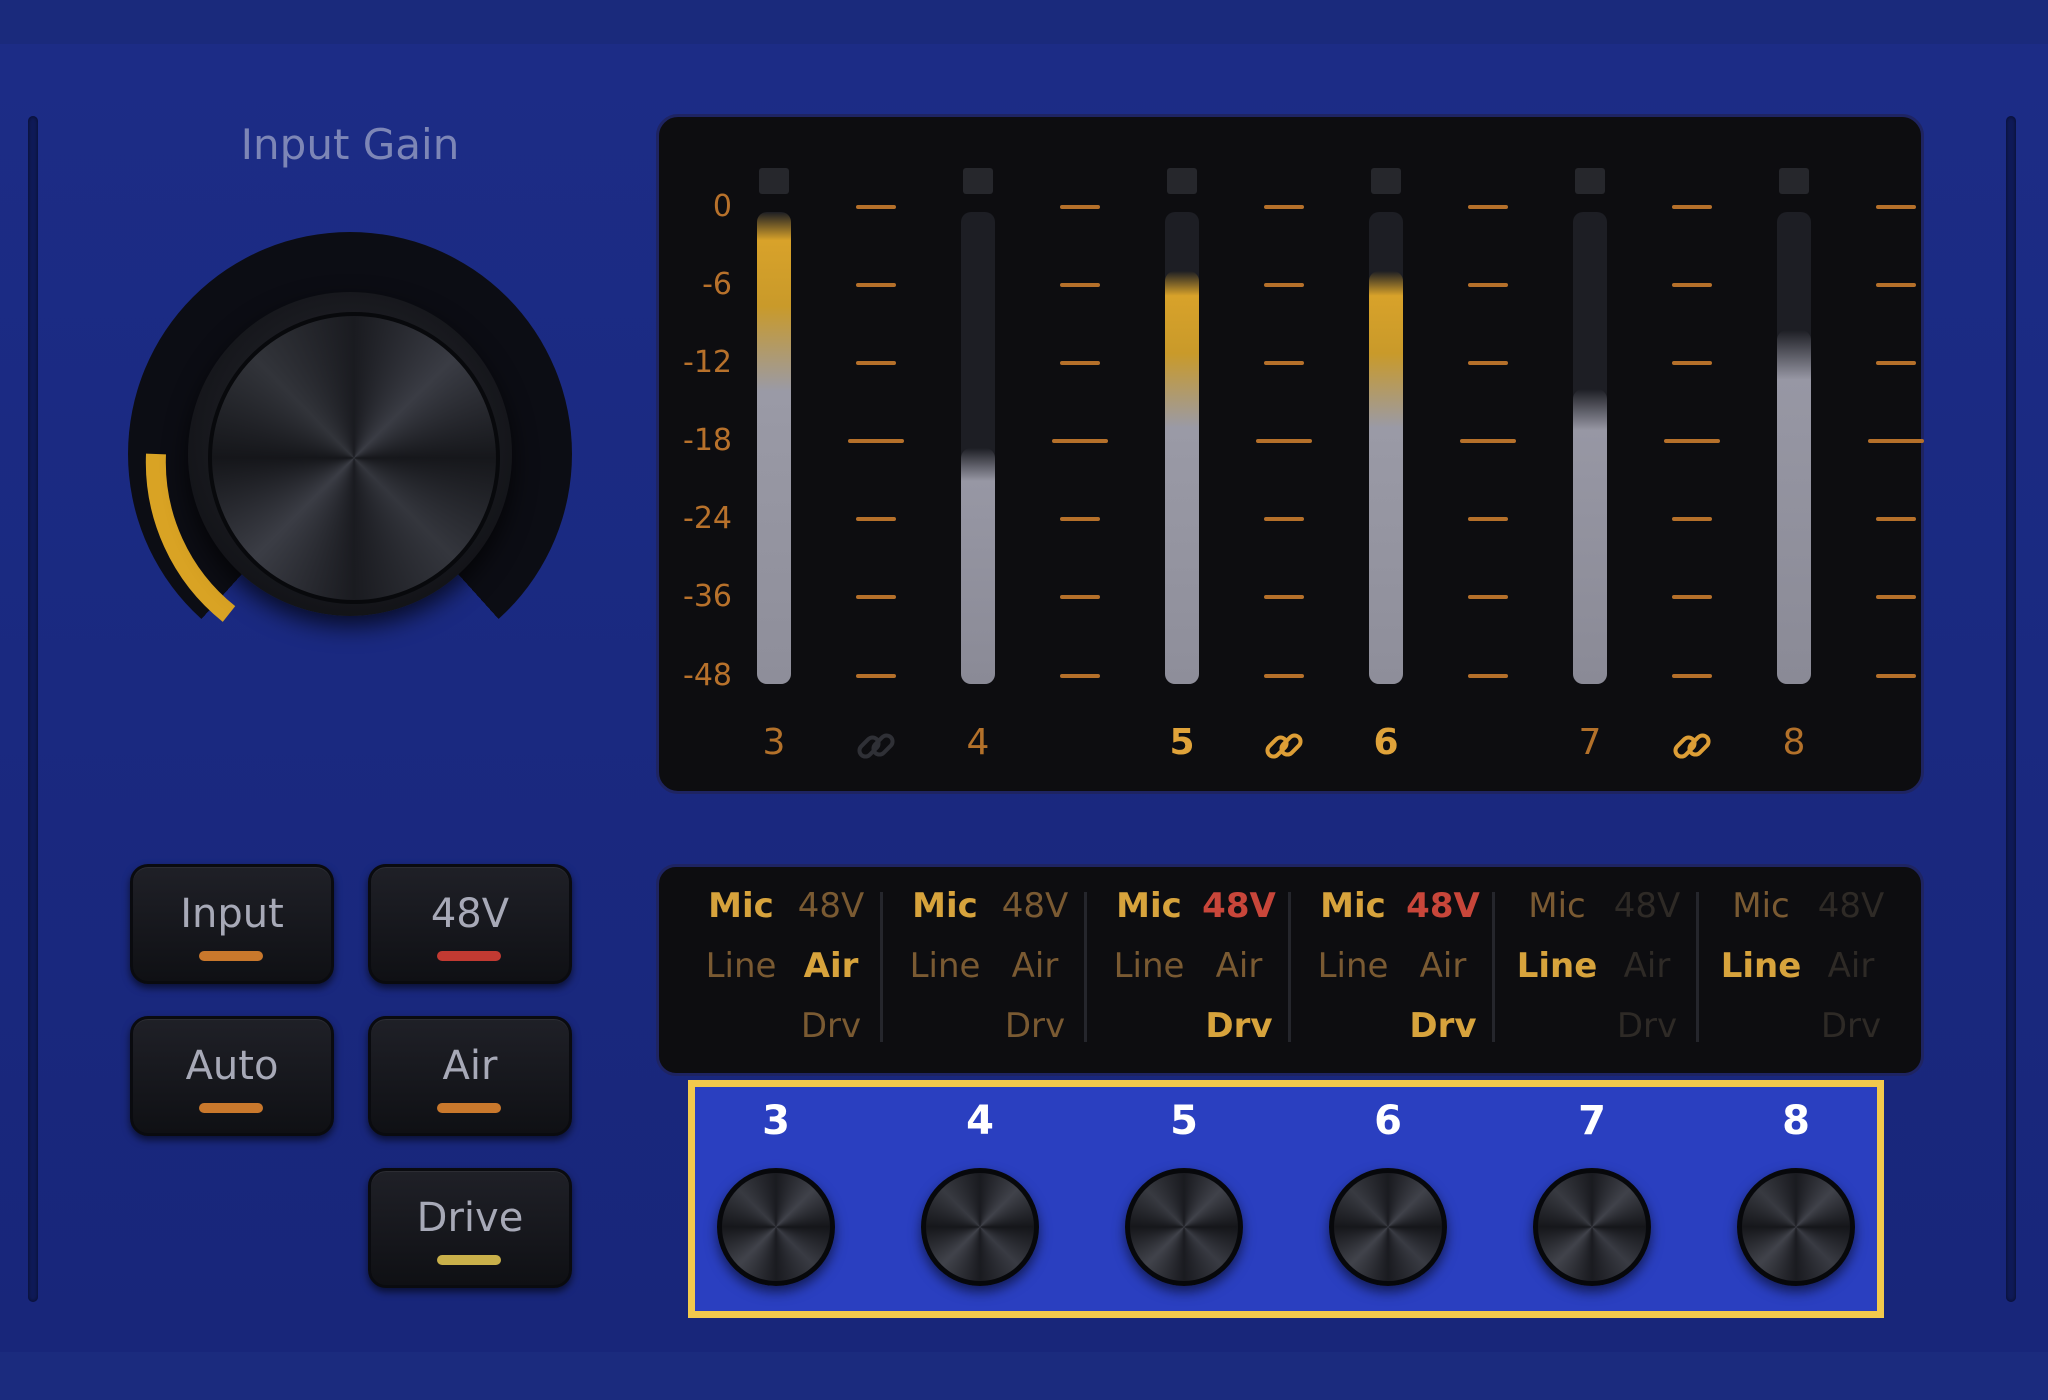 The width and height of the screenshot is (2048, 1400). Describe the element at coordinates (1493, 967) in the screenshot. I see `mode-column-divider` at that location.